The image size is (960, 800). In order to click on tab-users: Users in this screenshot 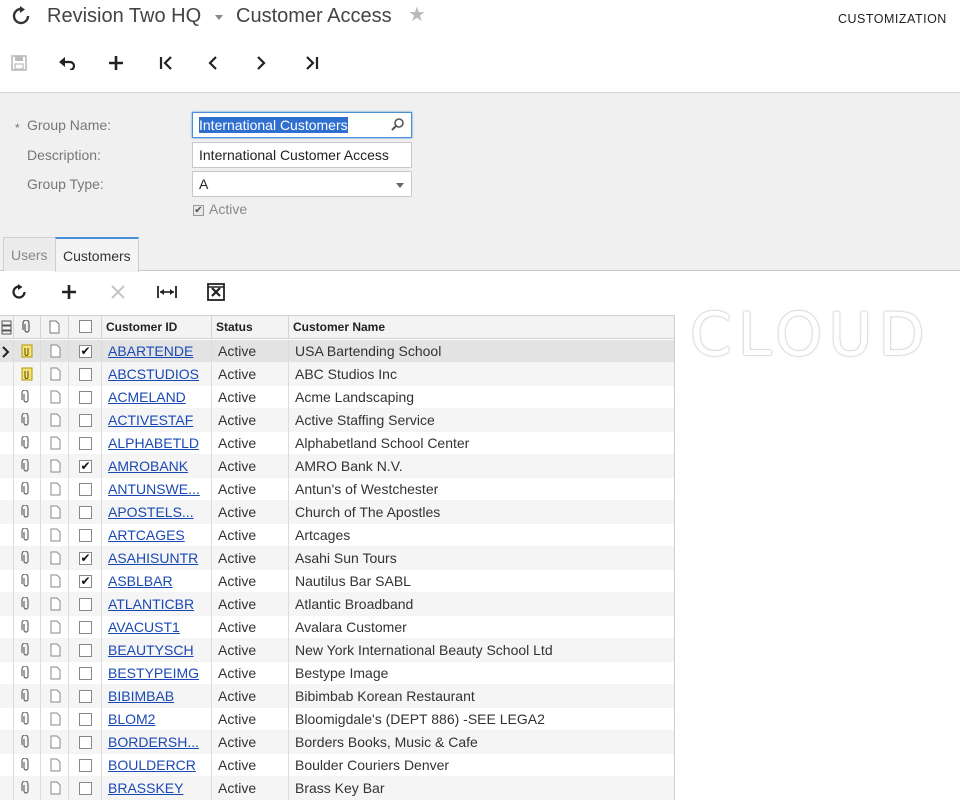, I will do `click(29, 254)`.